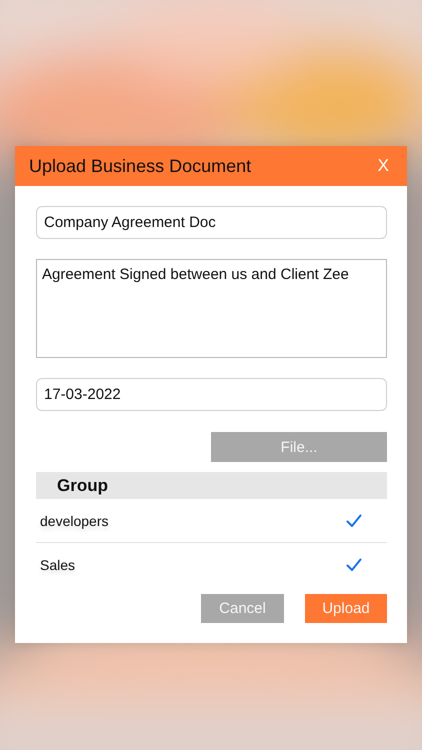 Image resolution: width=422 pixels, height=750 pixels. What do you see at coordinates (140, 166) in the screenshot?
I see `dialog-title: Upload Business Document` at bounding box center [140, 166].